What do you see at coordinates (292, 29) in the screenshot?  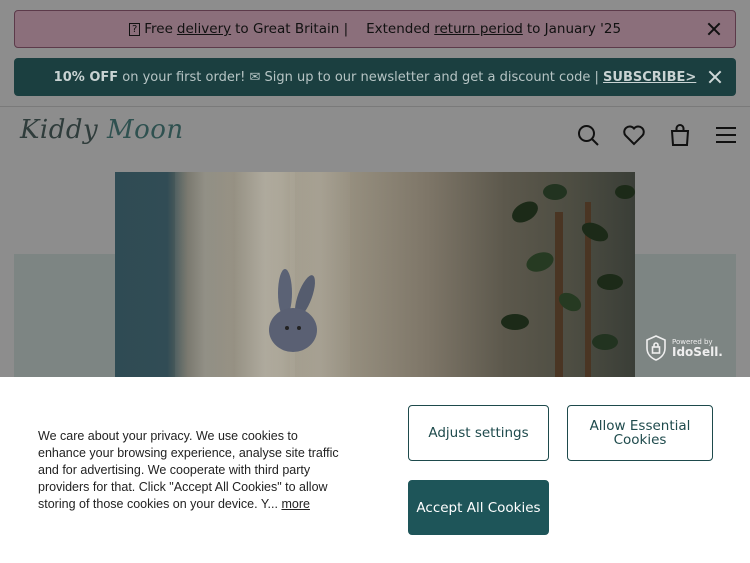 I see `promo-gb-text: to Great Britain |` at bounding box center [292, 29].